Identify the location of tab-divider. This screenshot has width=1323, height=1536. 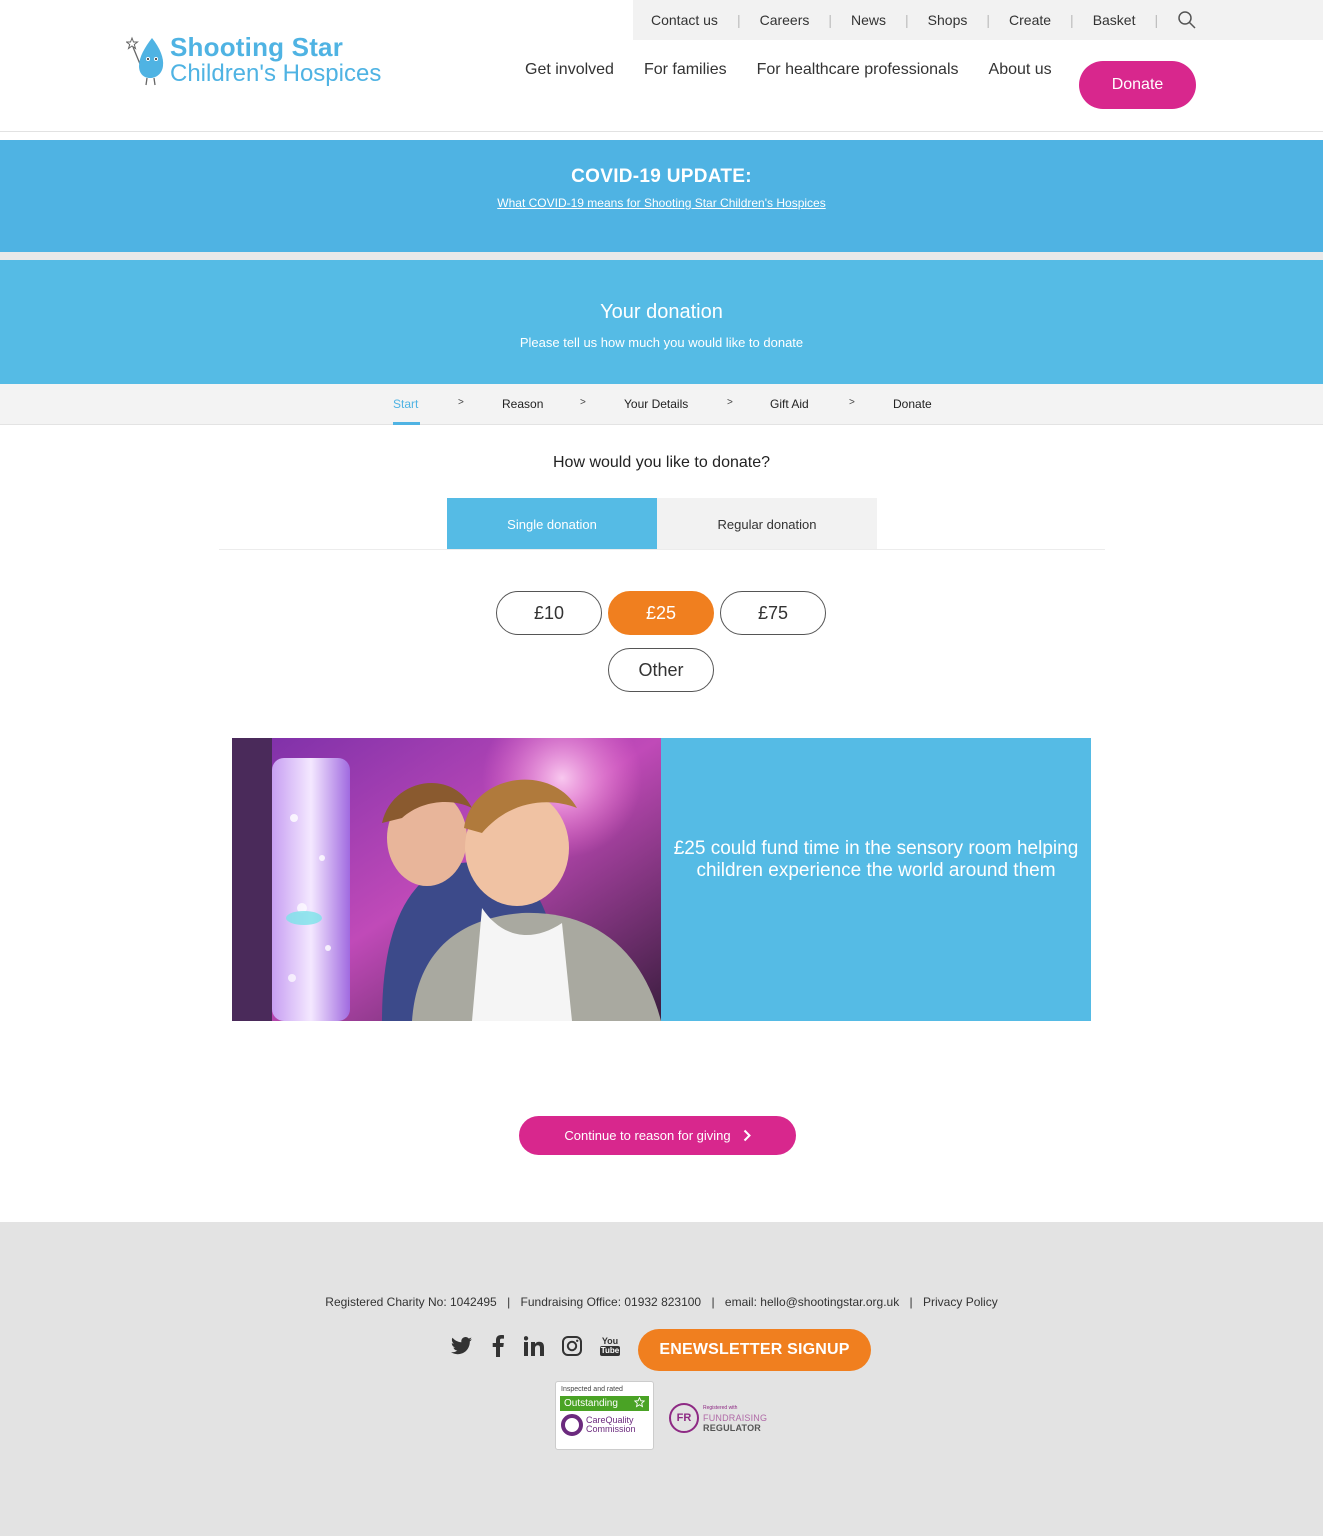
(662, 549).